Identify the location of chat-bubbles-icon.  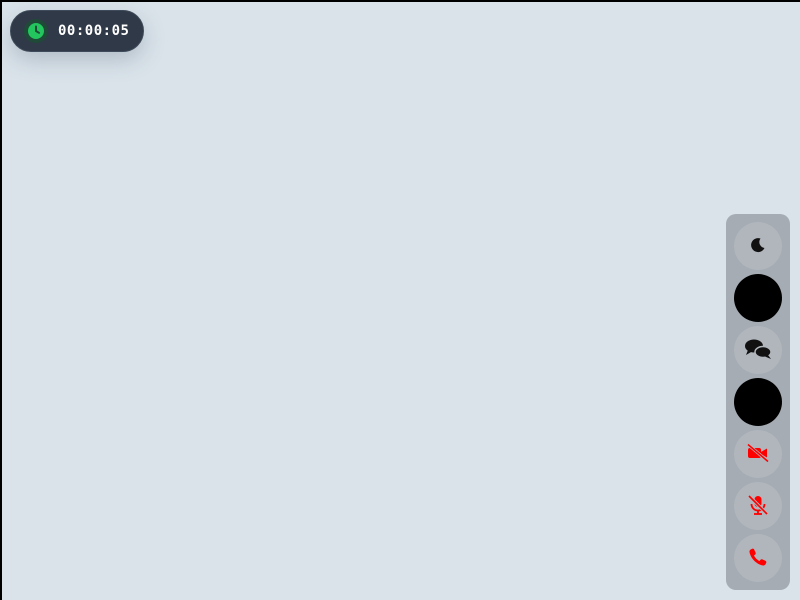
(758, 350).